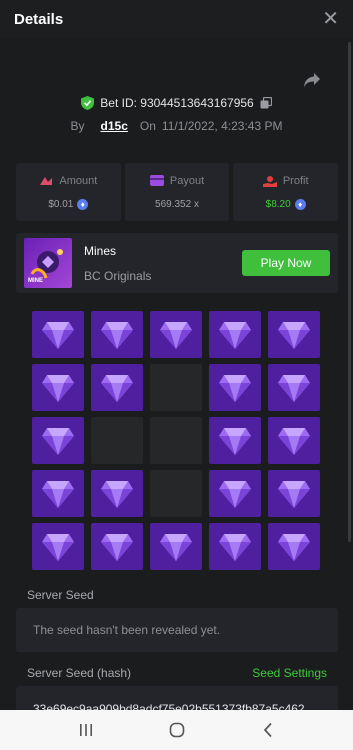 This screenshot has height=750, width=353. Describe the element at coordinates (187, 180) in the screenshot. I see `stat-label: Payout` at that location.